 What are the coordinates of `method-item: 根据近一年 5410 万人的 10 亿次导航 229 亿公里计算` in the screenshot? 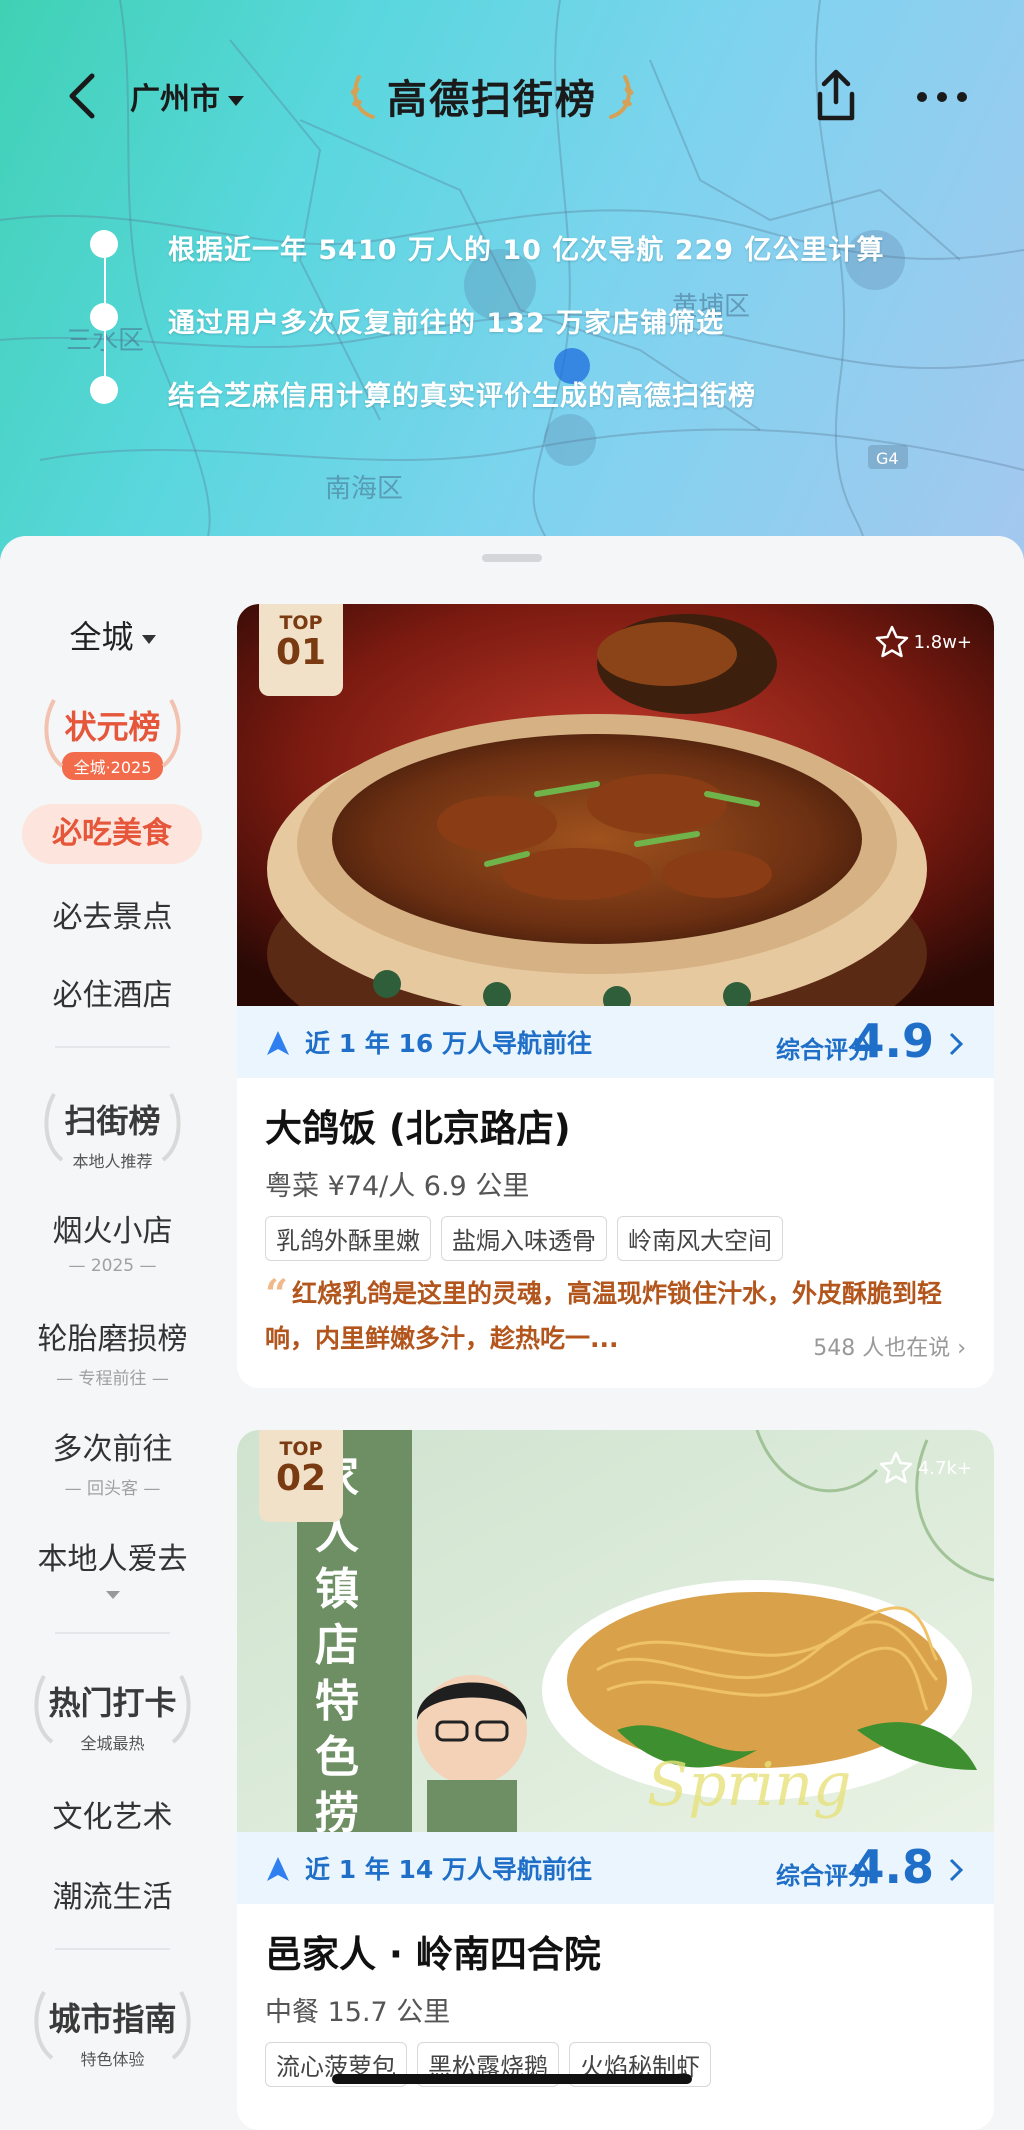 It's located at (520, 264).